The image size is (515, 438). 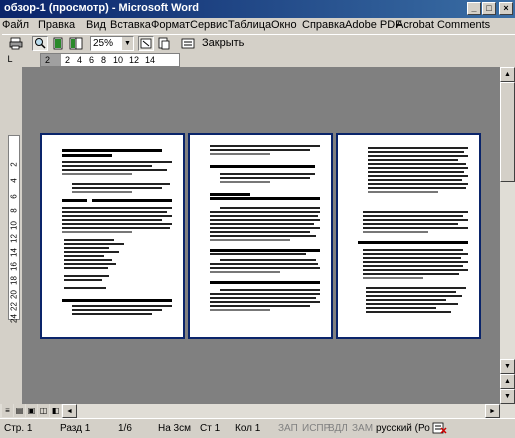 What do you see at coordinates (103, 43) in the screenshot?
I see `zoom-value: 25%` at bounding box center [103, 43].